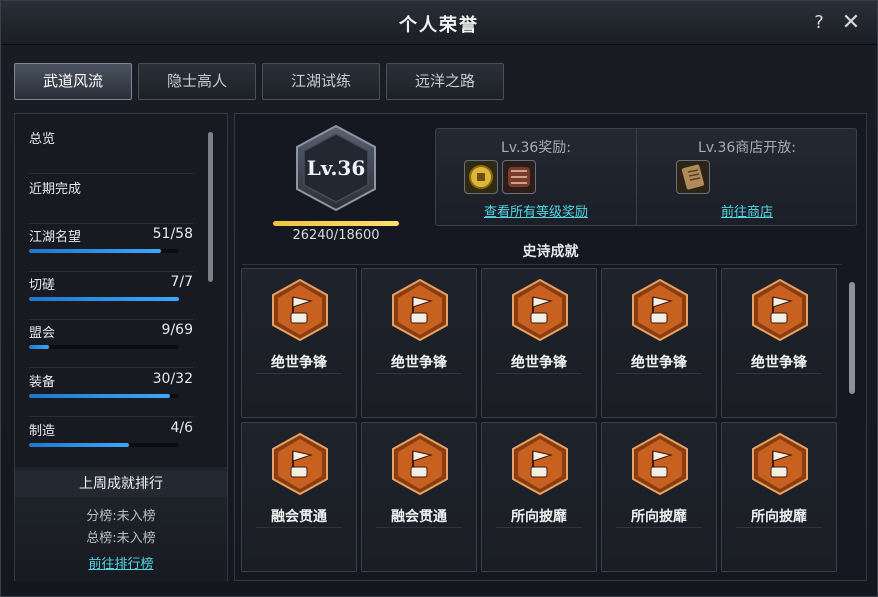 The height and width of the screenshot is (597, 878). Describe the element at coordinates (121, 562) in the screenshot. I see `goto-ranking-link: 前往排行榜` at that location.